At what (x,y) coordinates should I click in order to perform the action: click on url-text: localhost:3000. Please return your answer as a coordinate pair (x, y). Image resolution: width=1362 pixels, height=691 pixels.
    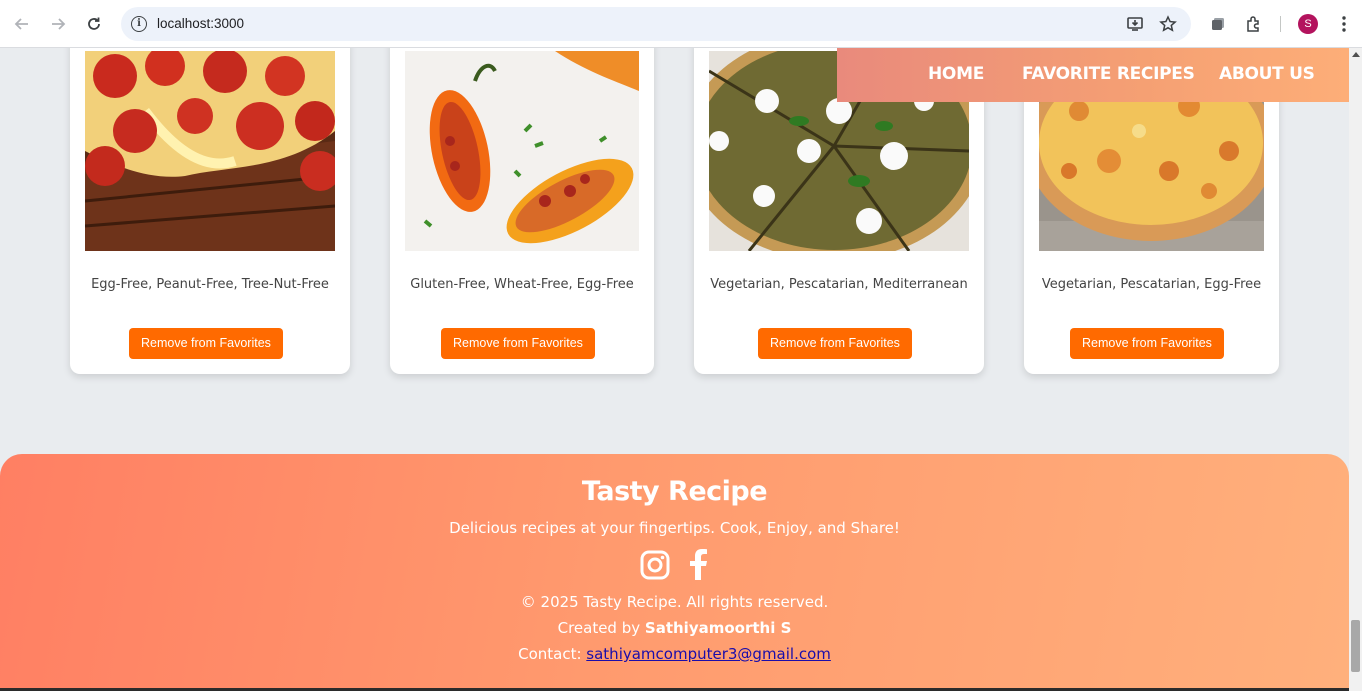
    Looking at the image, I should click on (200, 23).